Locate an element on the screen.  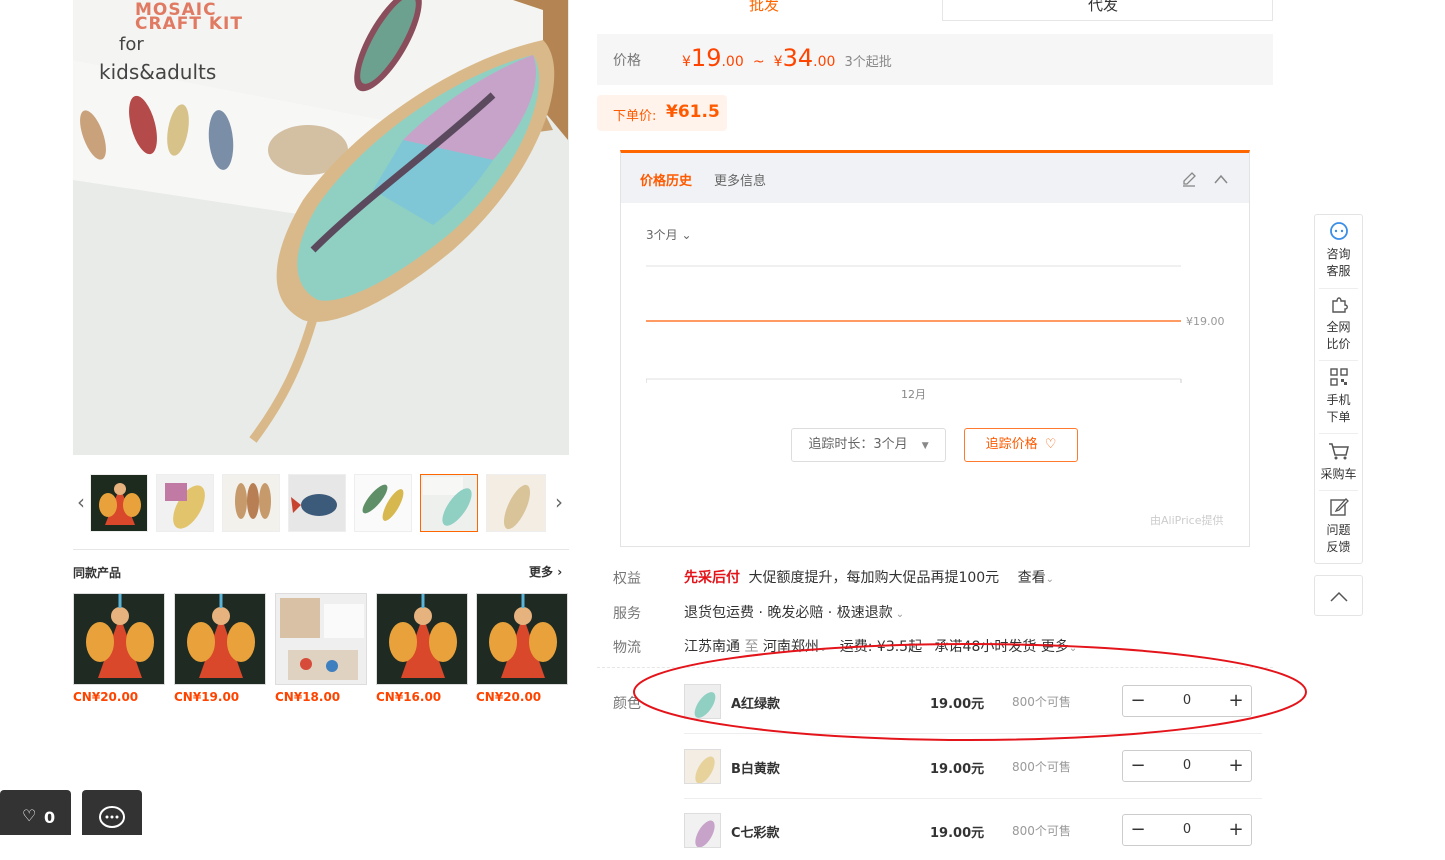
tab-wholesale: 批发 is located at coordinates (766, 10).